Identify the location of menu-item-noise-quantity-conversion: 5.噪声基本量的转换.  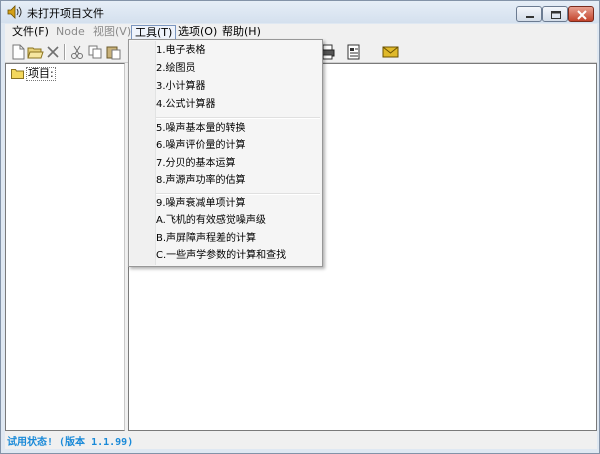
(239, 128).